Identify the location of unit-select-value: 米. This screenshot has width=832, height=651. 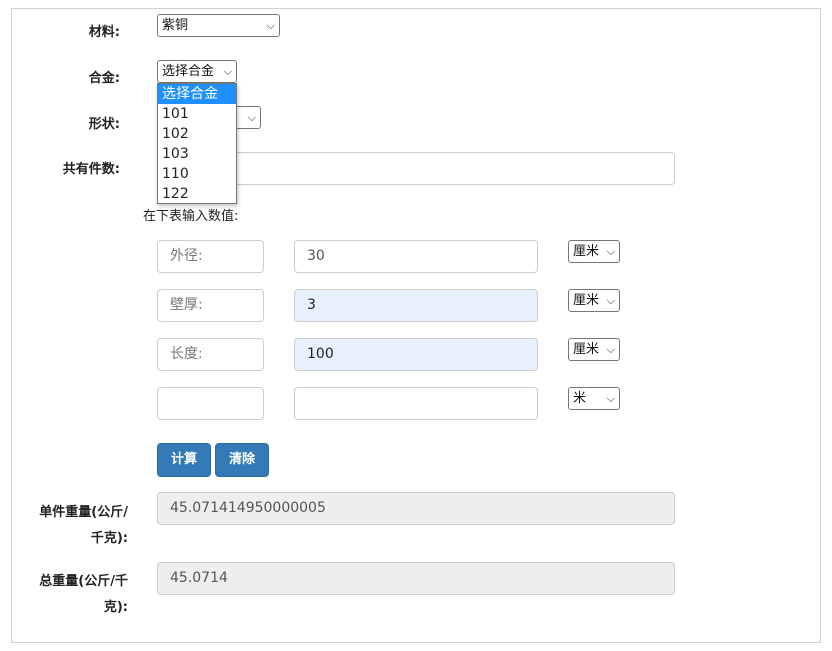
(580, 398).